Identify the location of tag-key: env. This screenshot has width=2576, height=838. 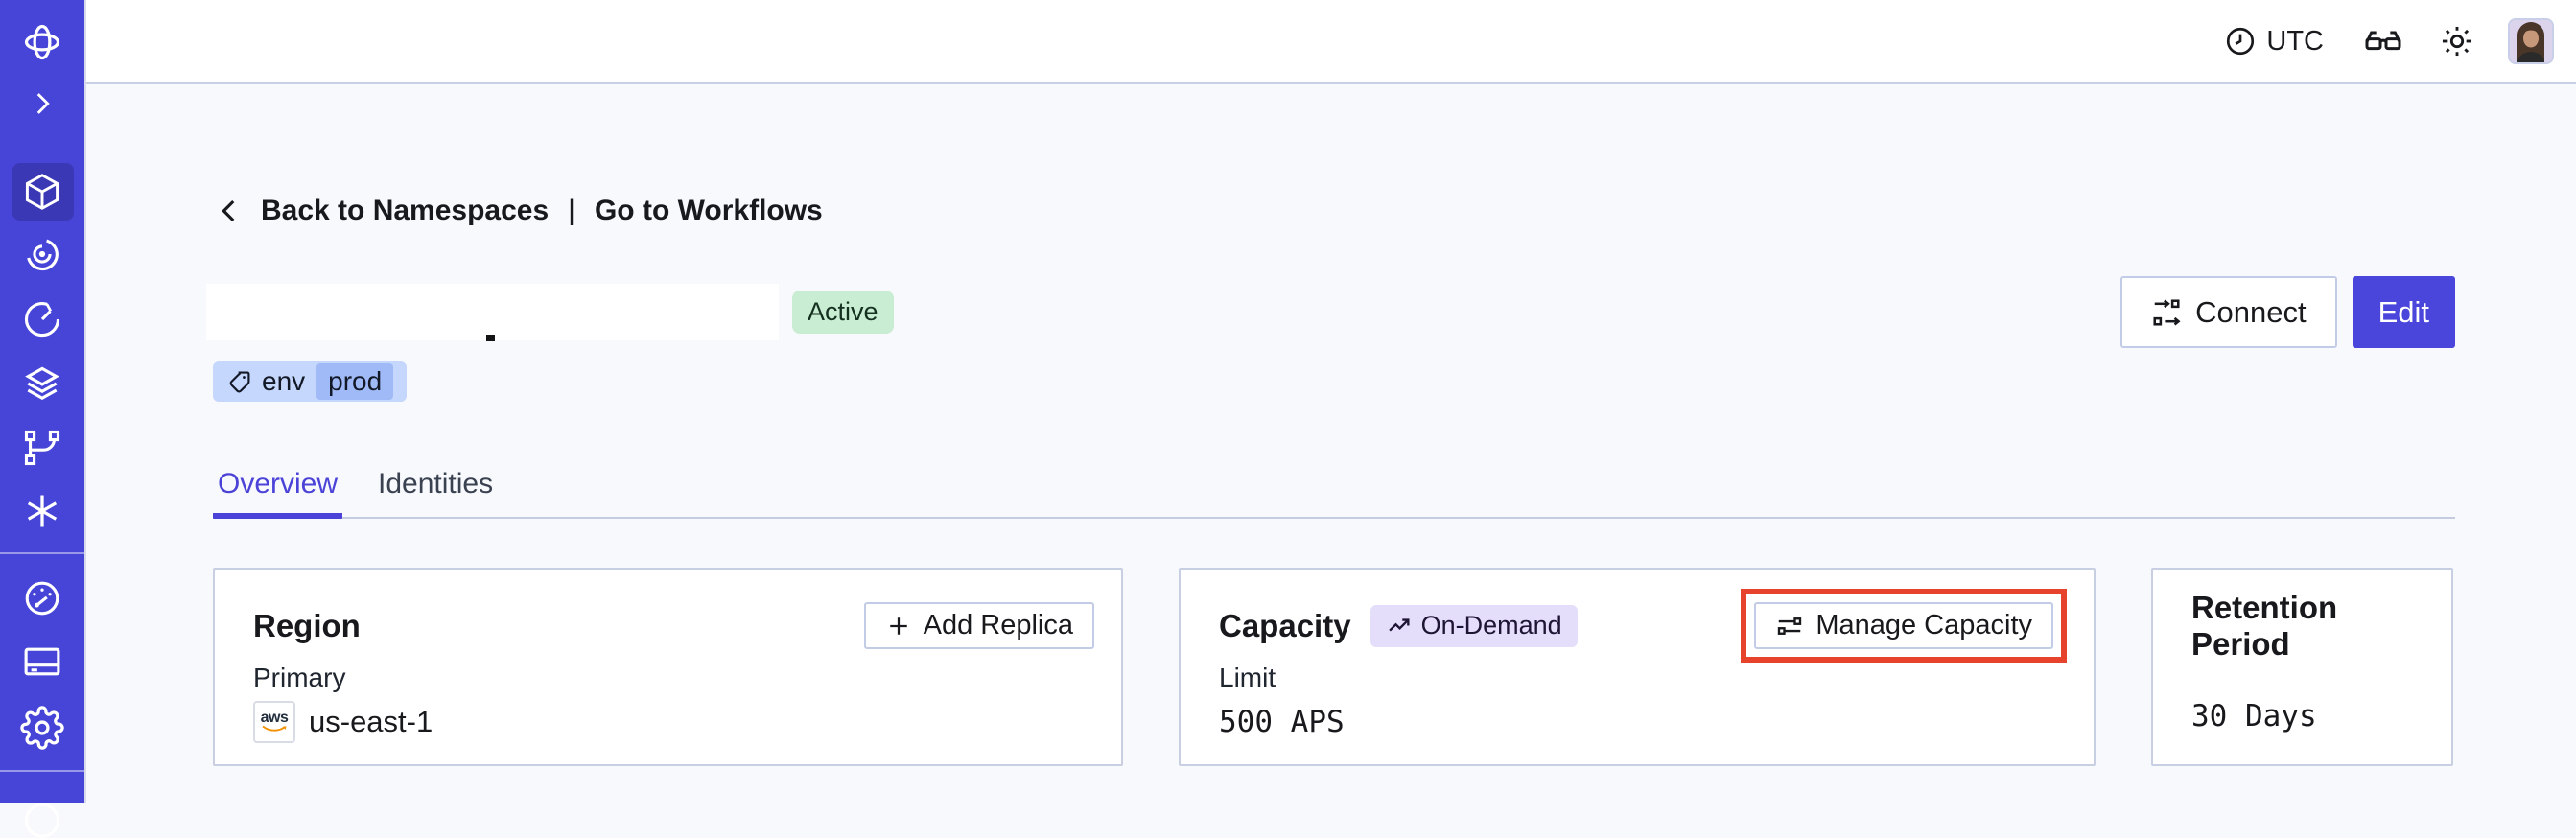
(284, 381).